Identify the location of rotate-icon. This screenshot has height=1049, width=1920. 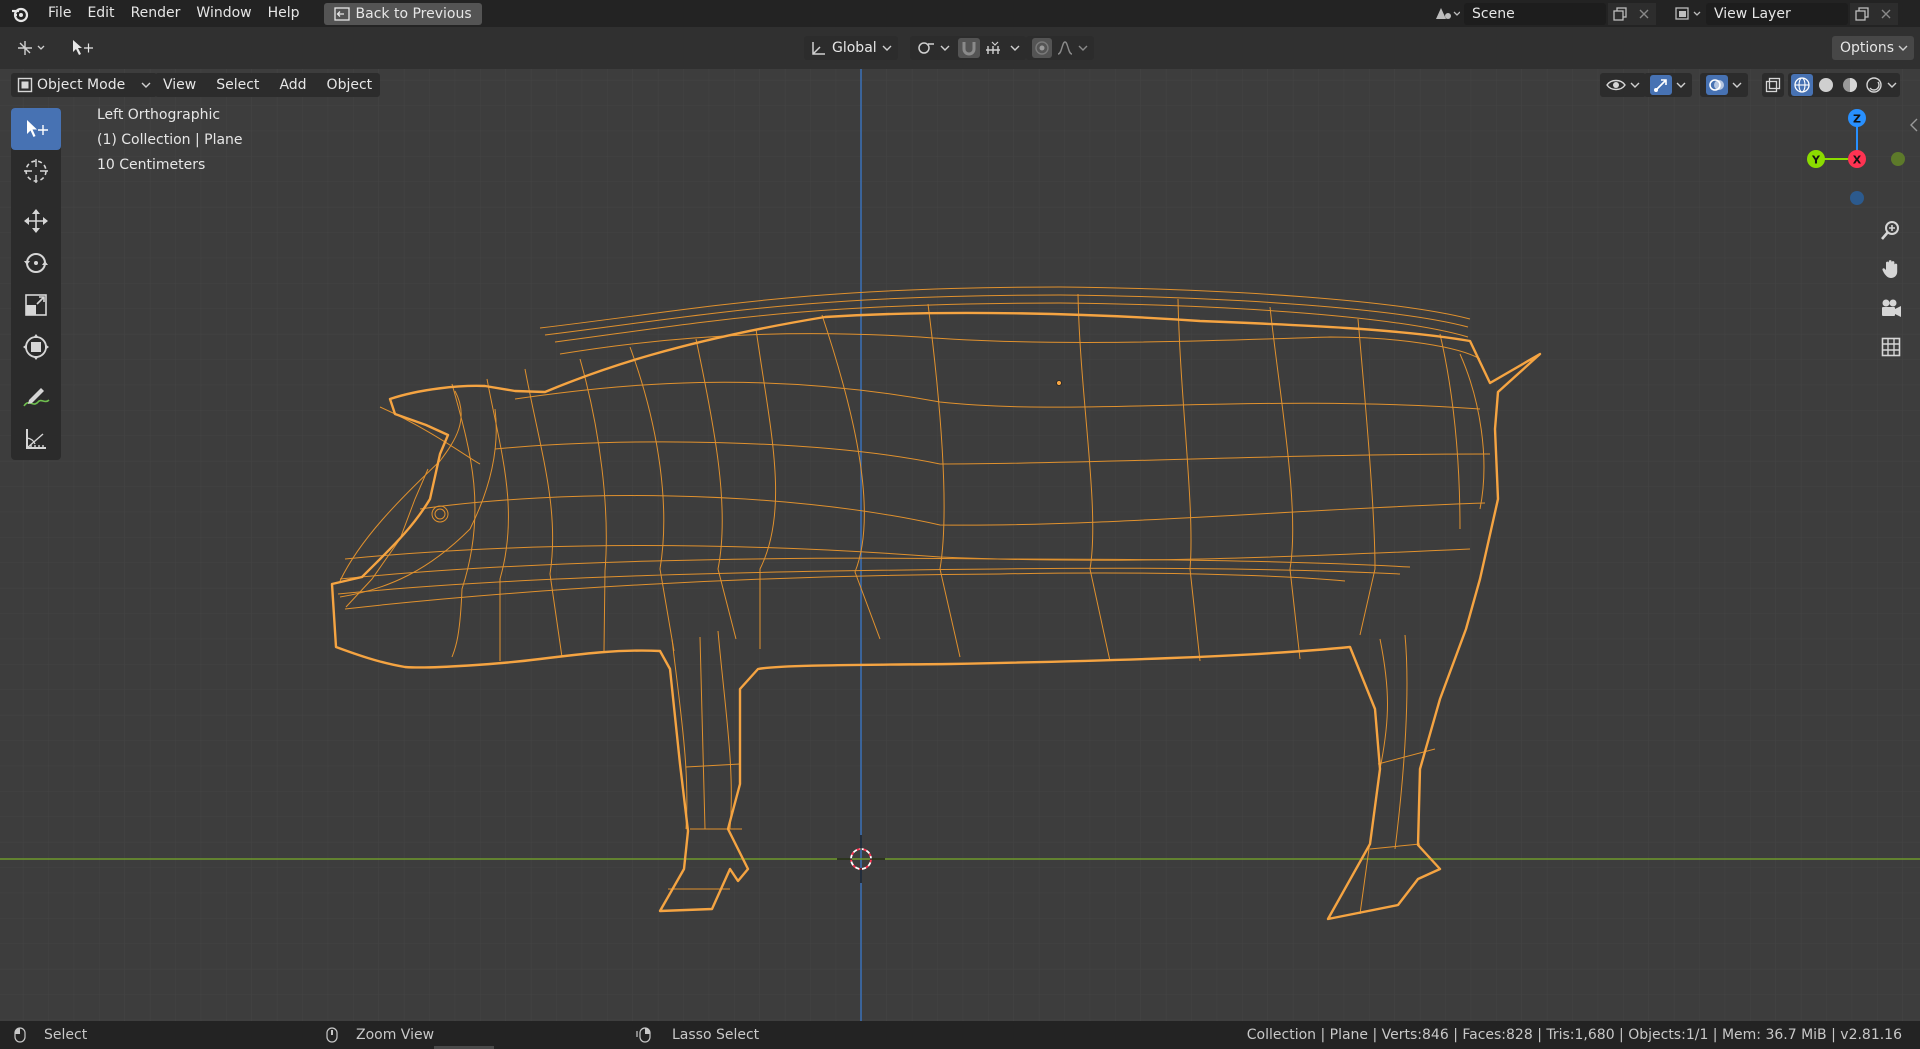
(36, 263).